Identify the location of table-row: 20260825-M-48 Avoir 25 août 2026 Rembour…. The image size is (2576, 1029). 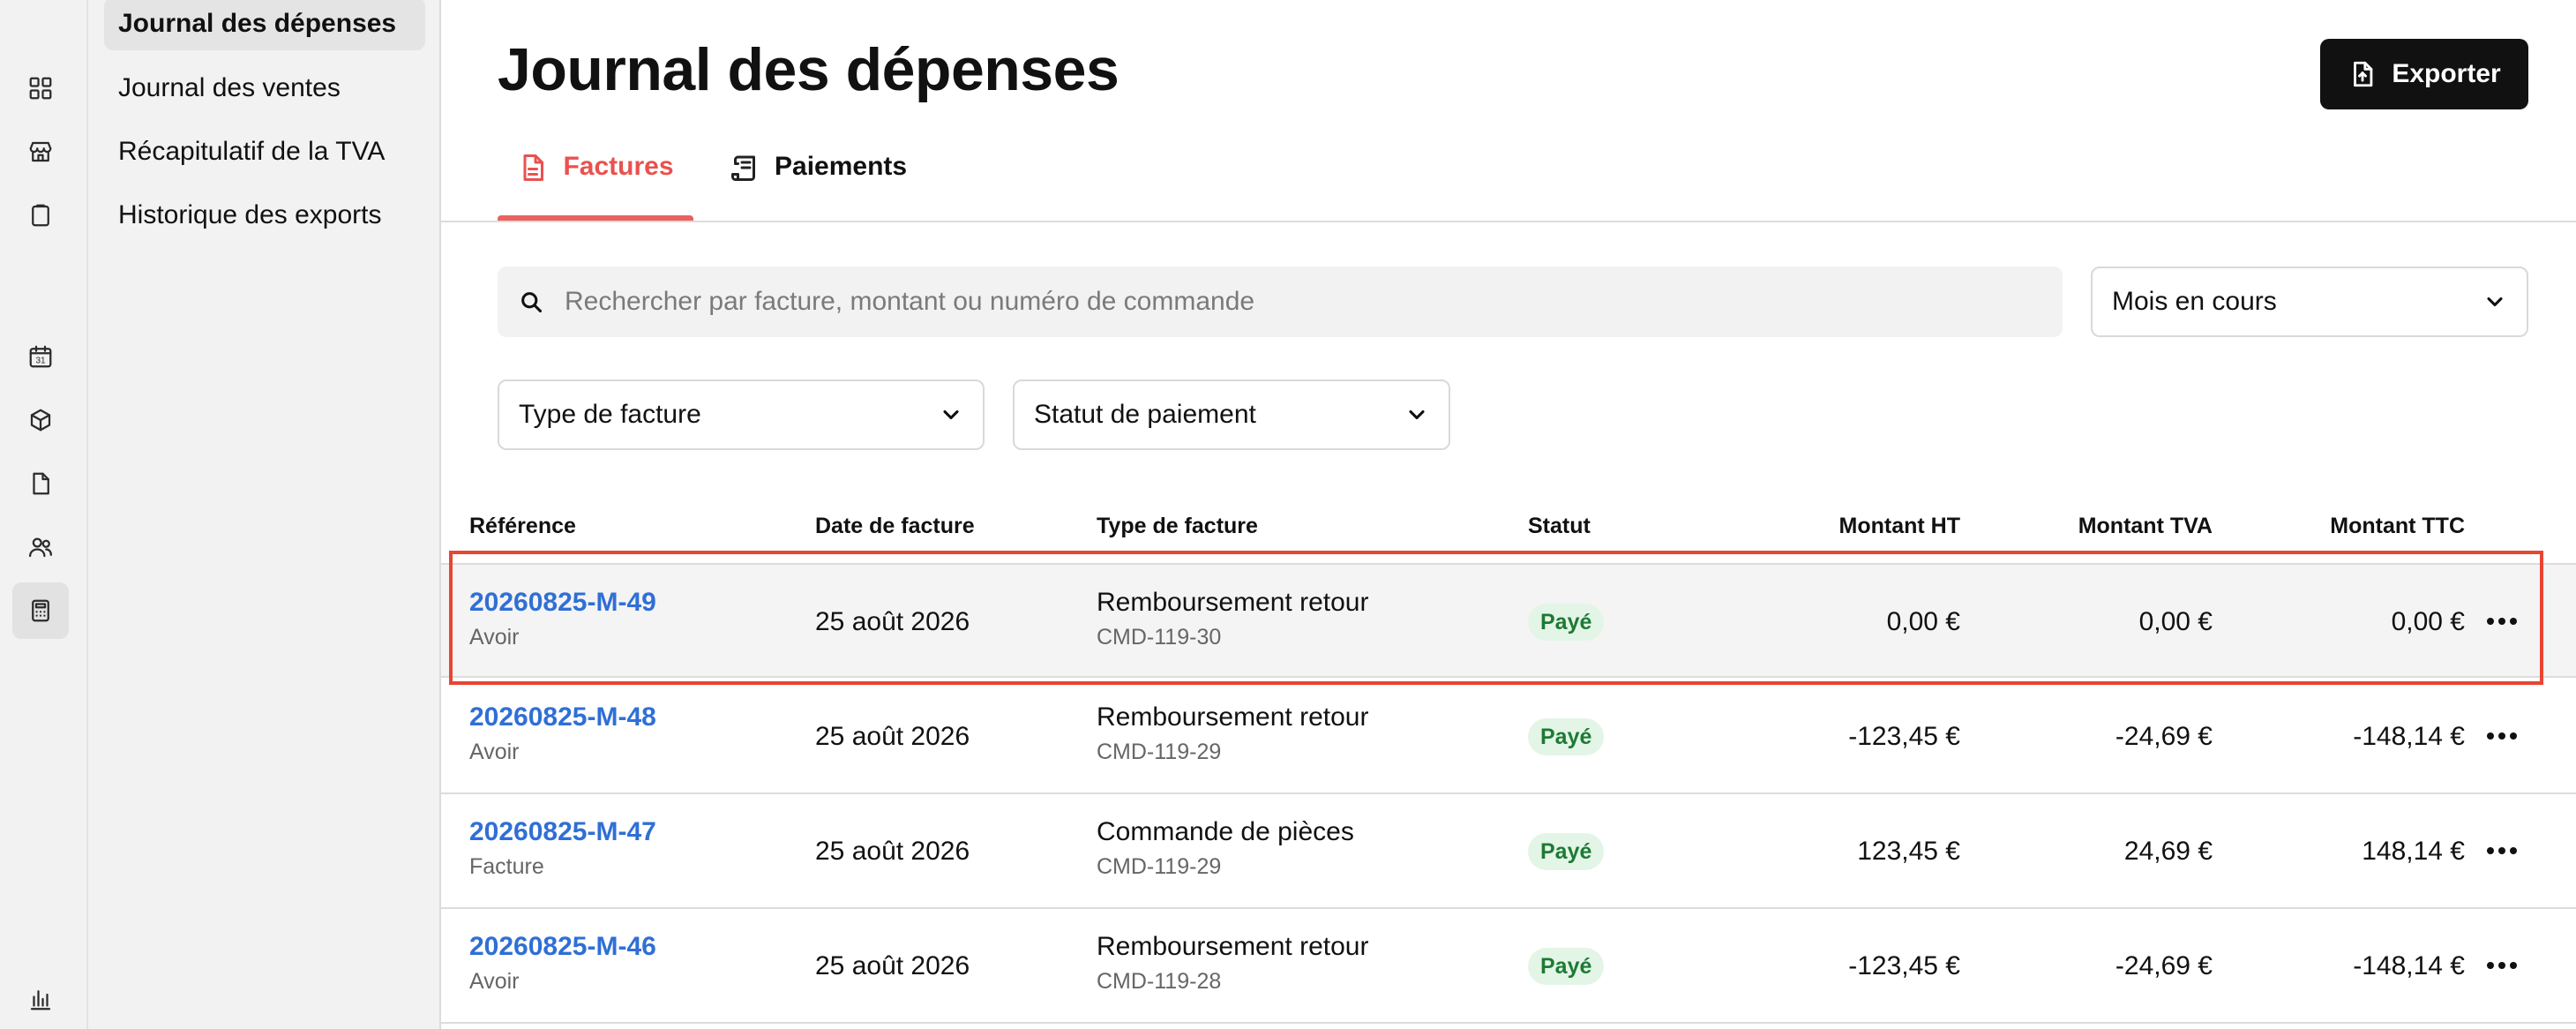
(1509, 737).